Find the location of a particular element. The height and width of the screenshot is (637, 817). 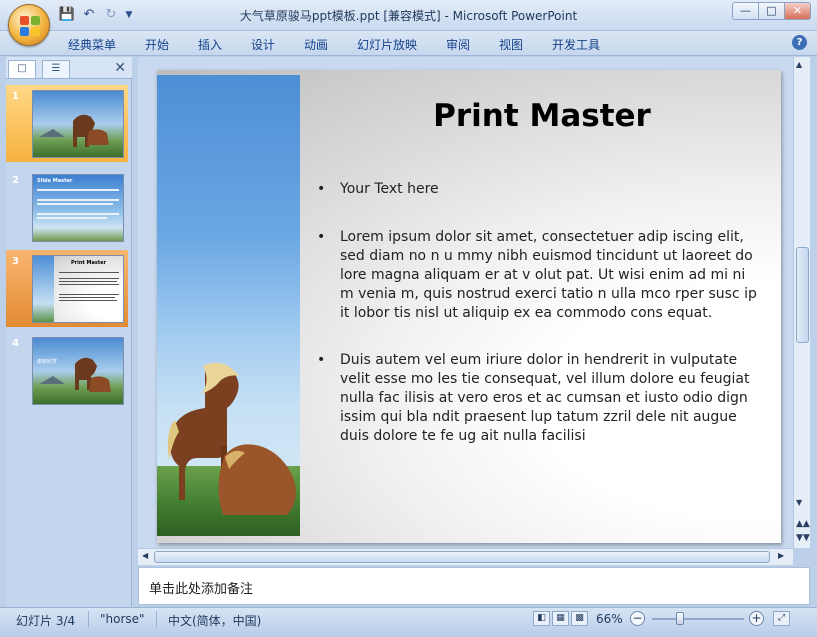

slide-thumb-image: 谢谢欣赏 is located at coordinates (78, 371).